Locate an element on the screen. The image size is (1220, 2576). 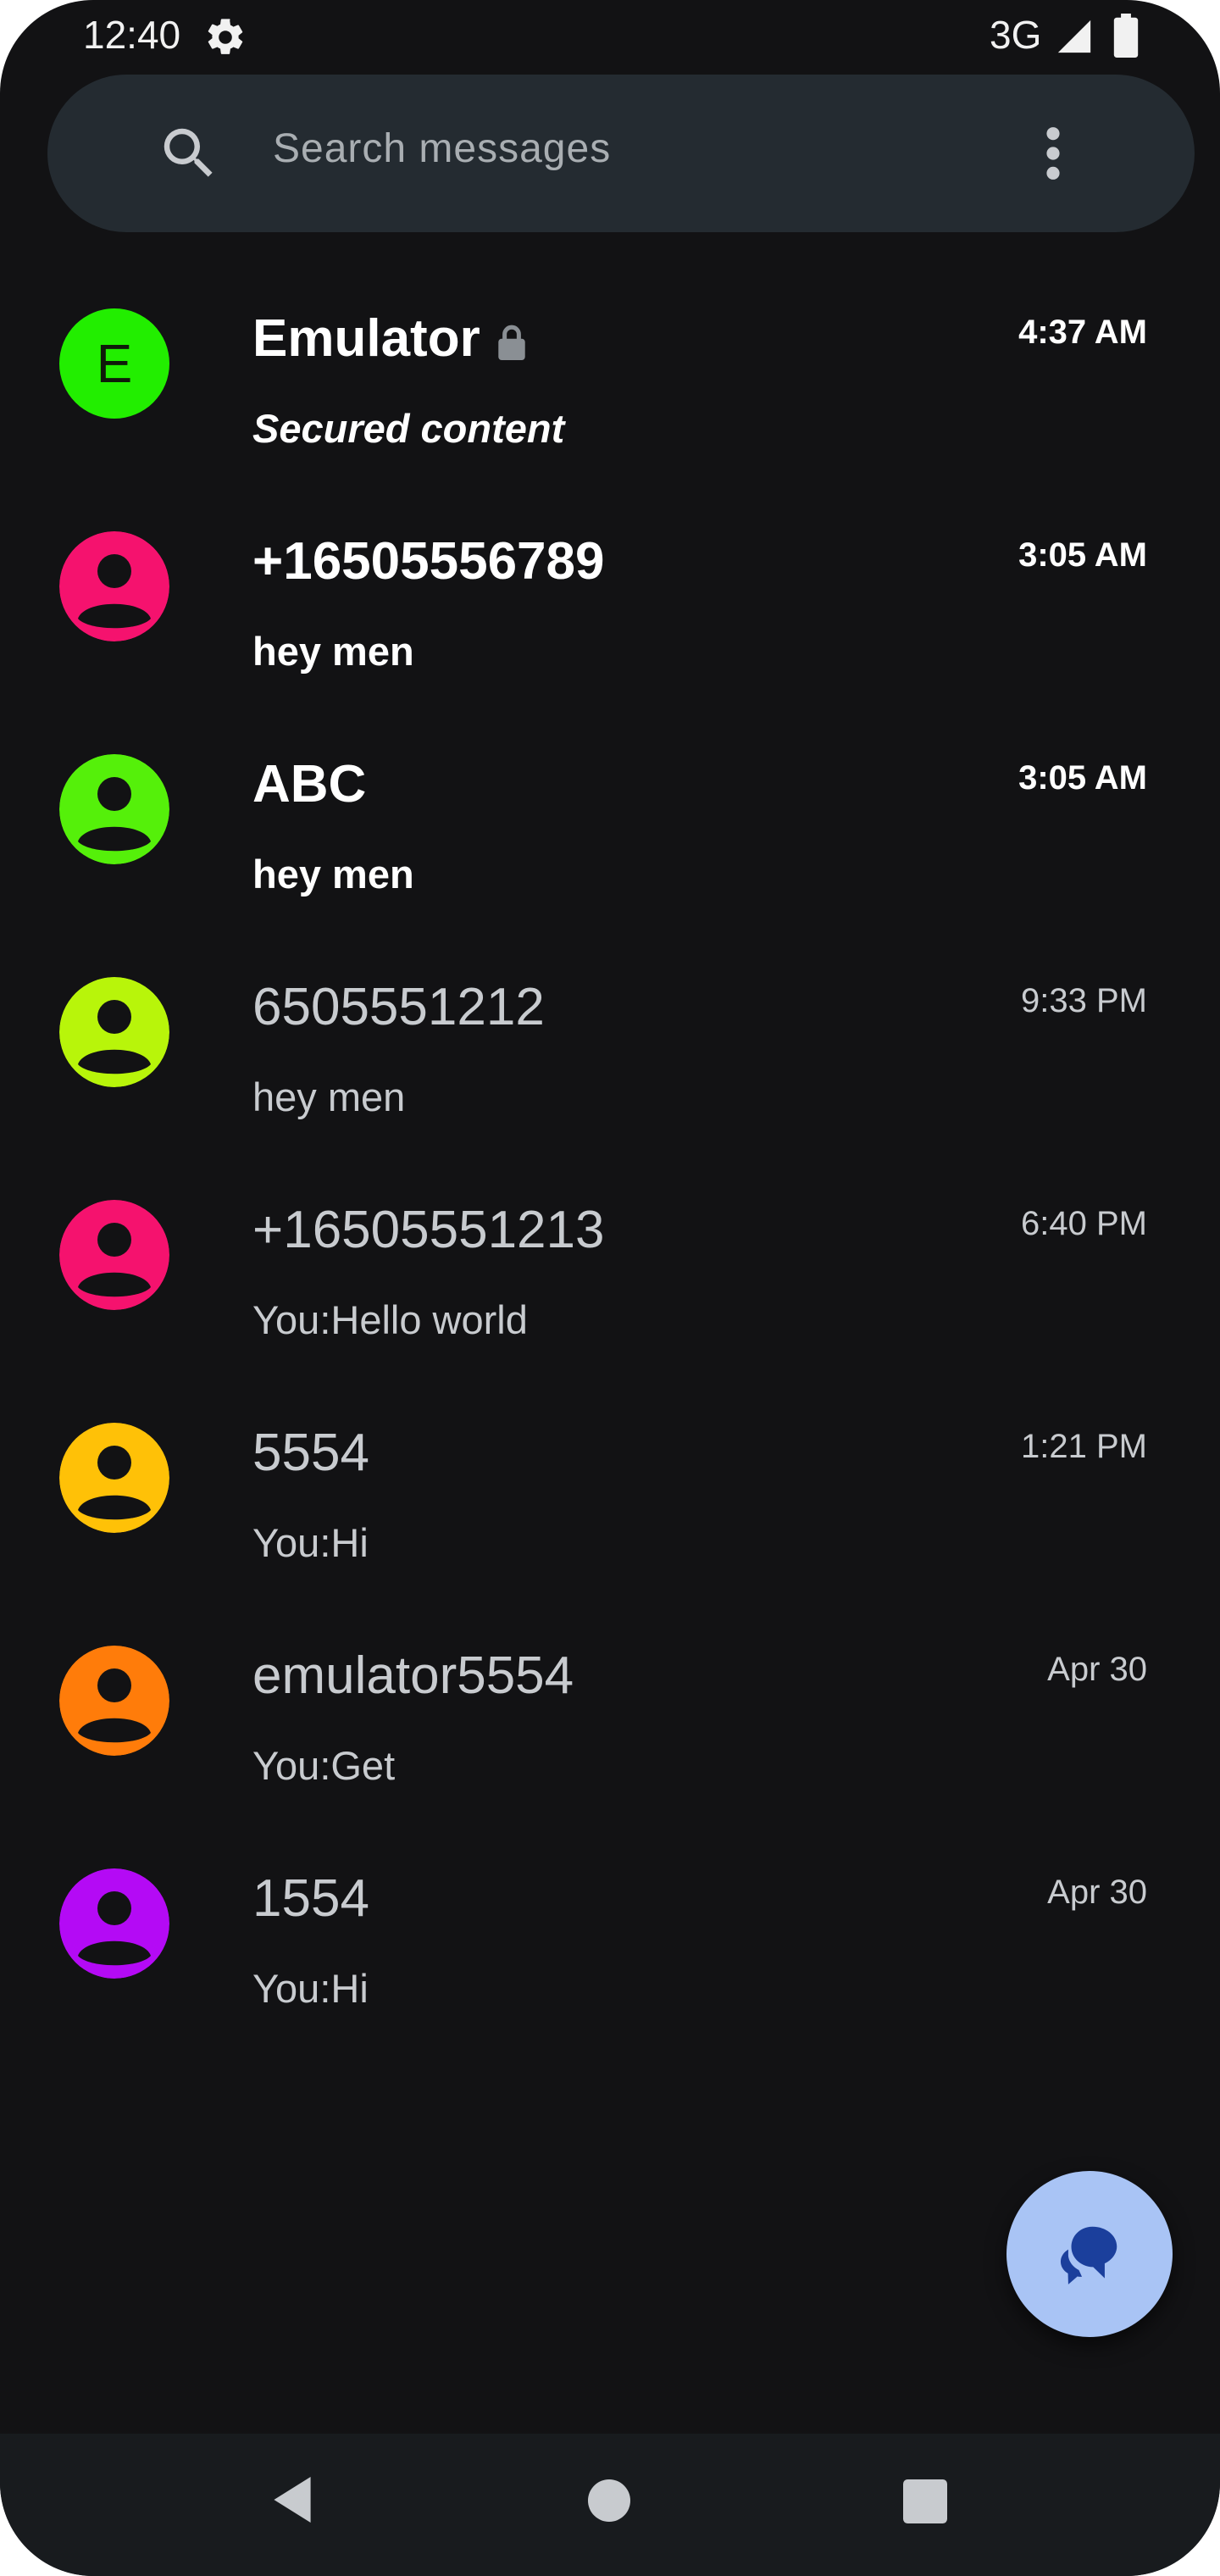
contact-name: ABC is located at coordinates (309, 784).